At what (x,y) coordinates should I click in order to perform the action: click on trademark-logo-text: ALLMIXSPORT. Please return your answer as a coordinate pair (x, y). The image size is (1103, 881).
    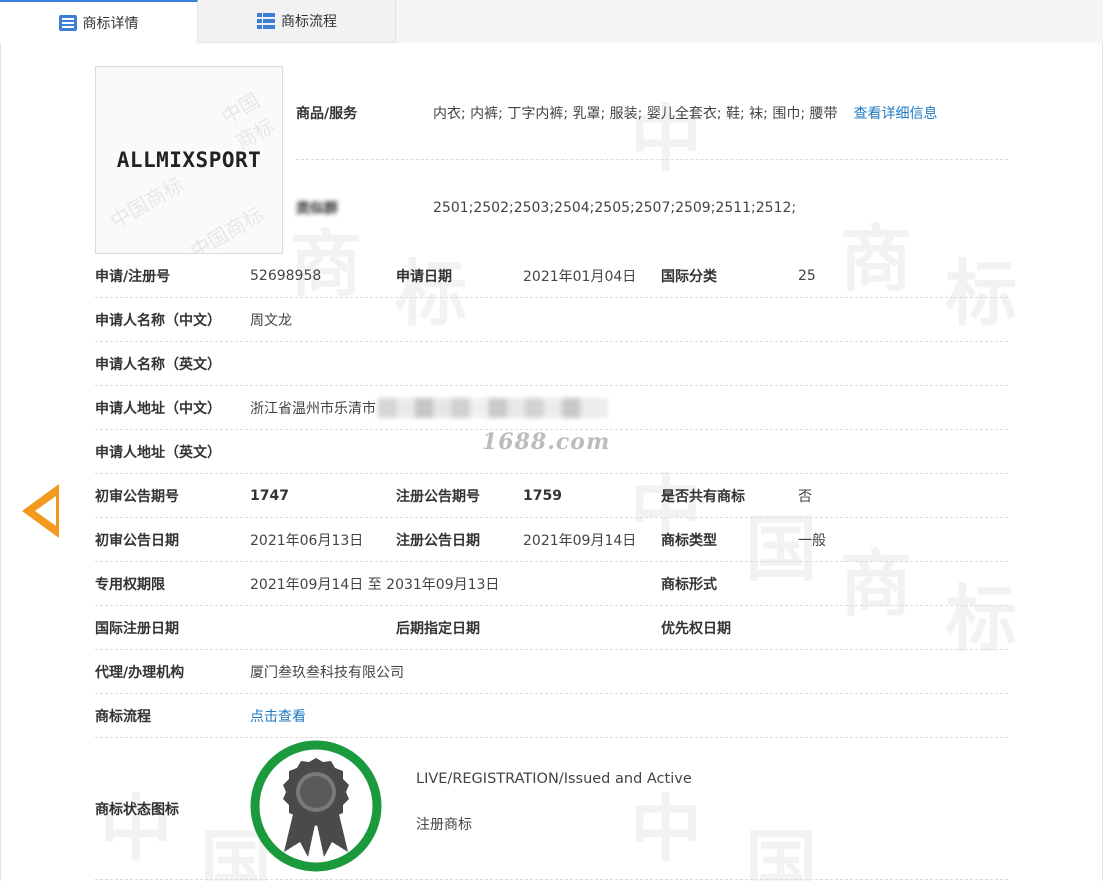
    Looking at the image, I should click on (189, 160).